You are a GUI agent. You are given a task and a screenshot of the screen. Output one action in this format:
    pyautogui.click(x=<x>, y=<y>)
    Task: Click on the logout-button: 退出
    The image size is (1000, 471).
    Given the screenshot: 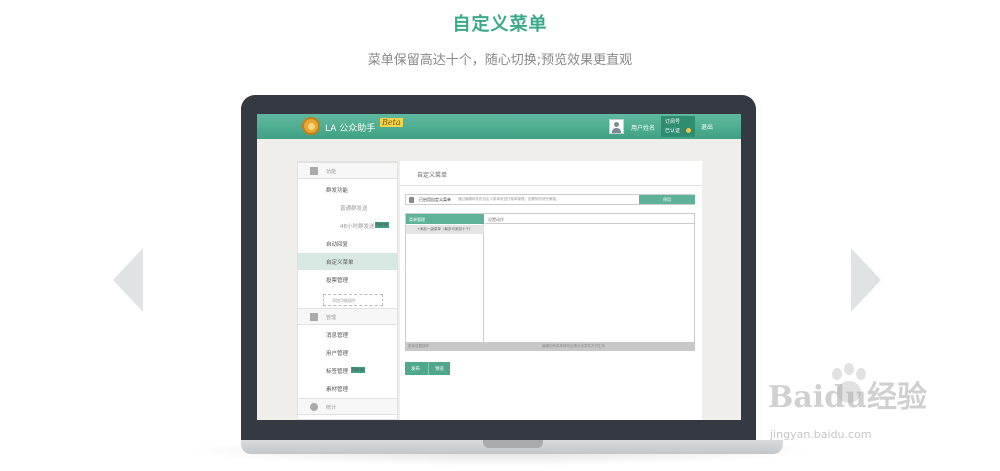 What is the action you would take?
    pyautogui.click(x=707, y=126)
    